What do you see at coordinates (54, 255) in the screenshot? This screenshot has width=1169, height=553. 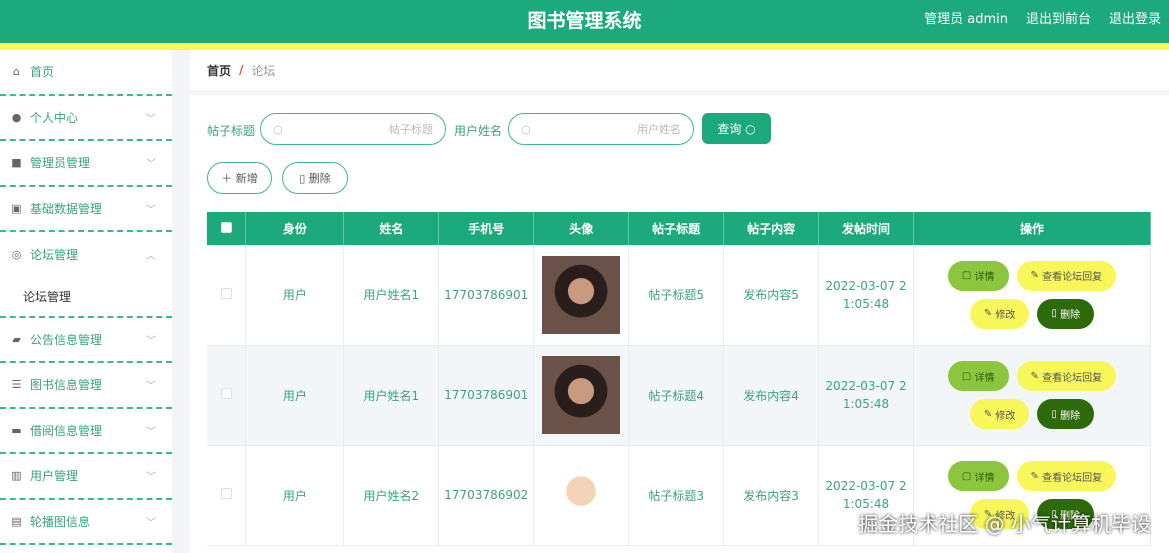 I see `sidebar-item-label: 论坛管理` at bounding box center [54, 255].